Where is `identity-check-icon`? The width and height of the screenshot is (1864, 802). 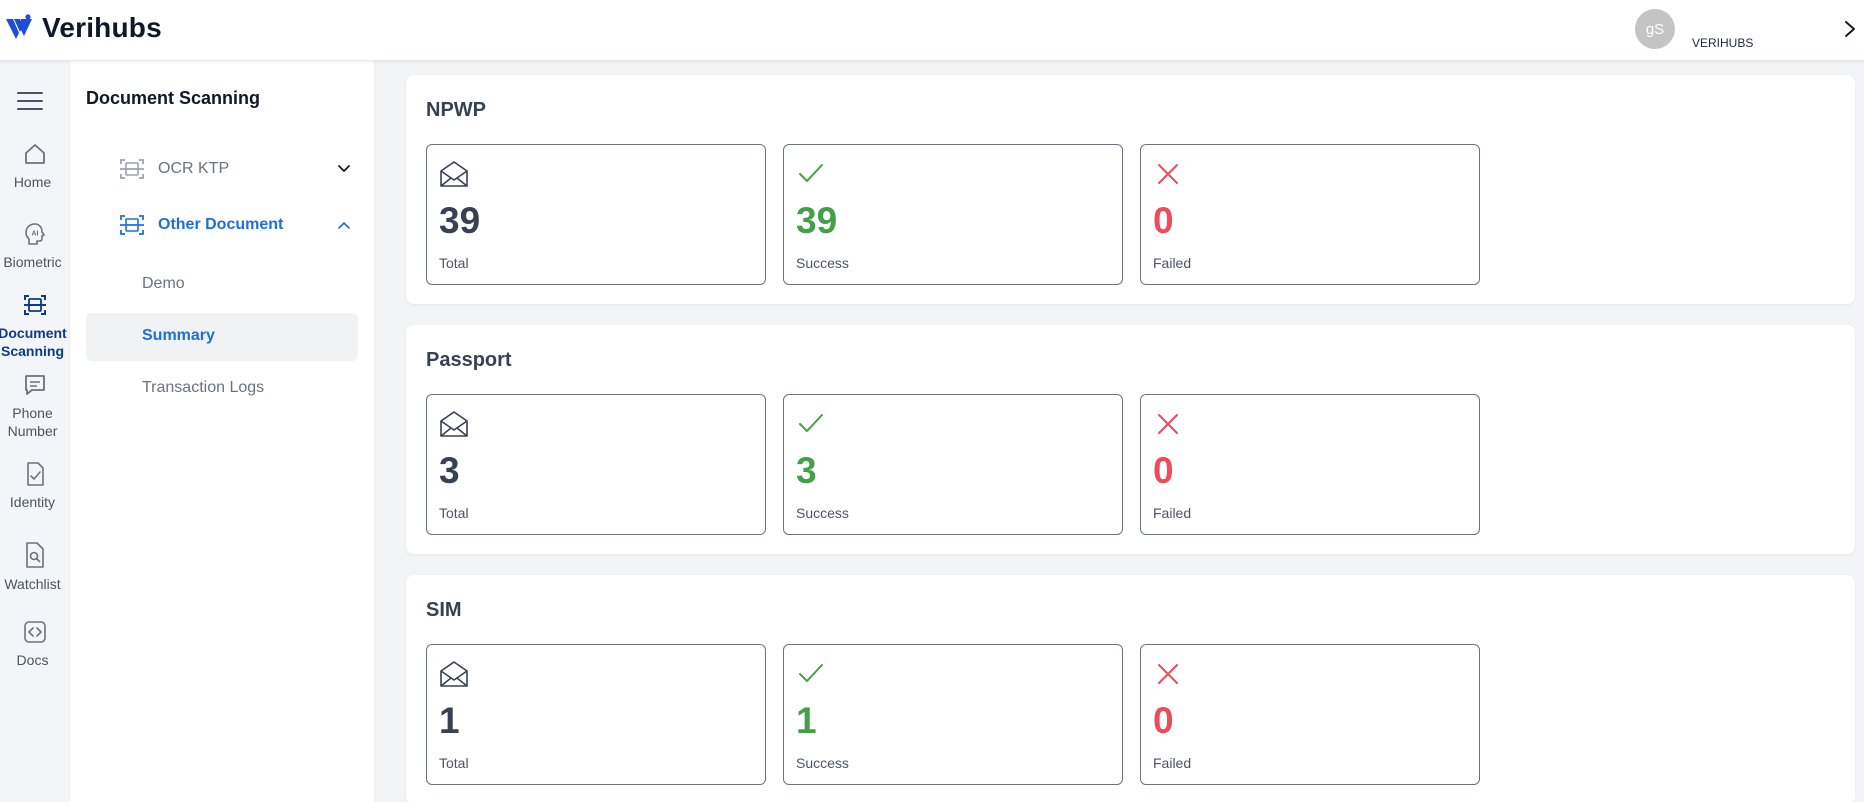
identity-check-icon is located at coordinates (35, 474).